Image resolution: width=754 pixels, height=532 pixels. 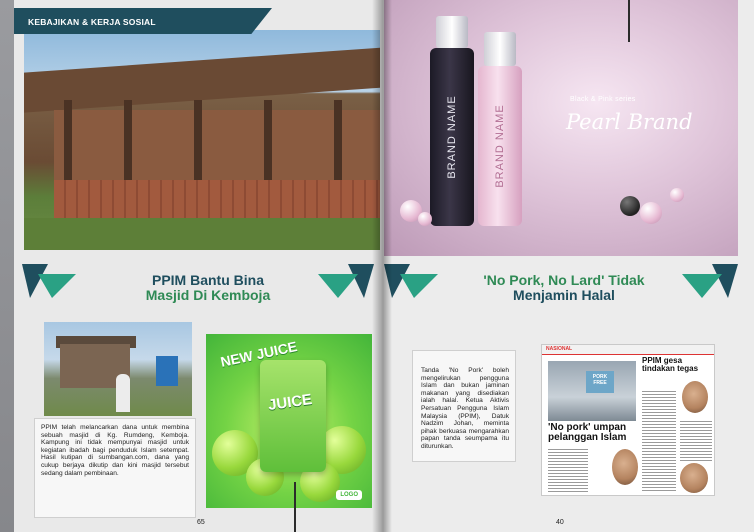 I want to click on pink-bottle: BRAND NAME, so click(x=500, y=129).